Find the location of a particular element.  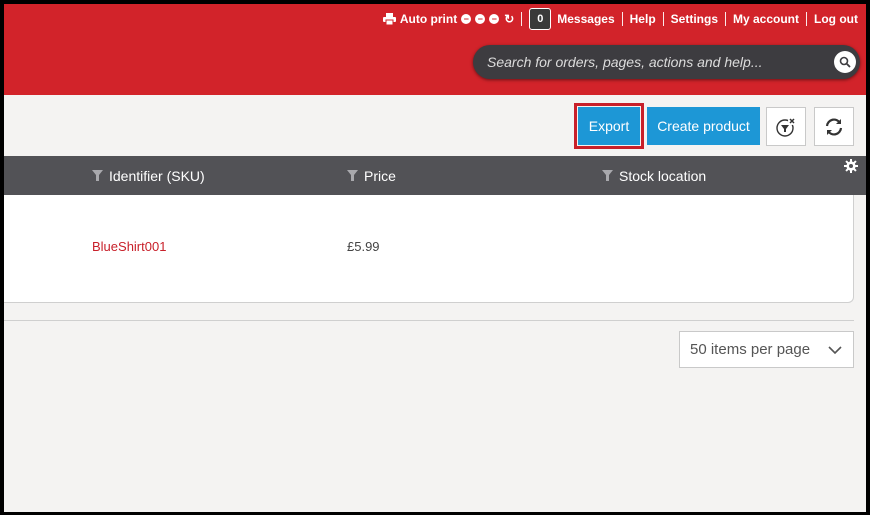

filter-clear-icon is located at coordinates (786, 126).